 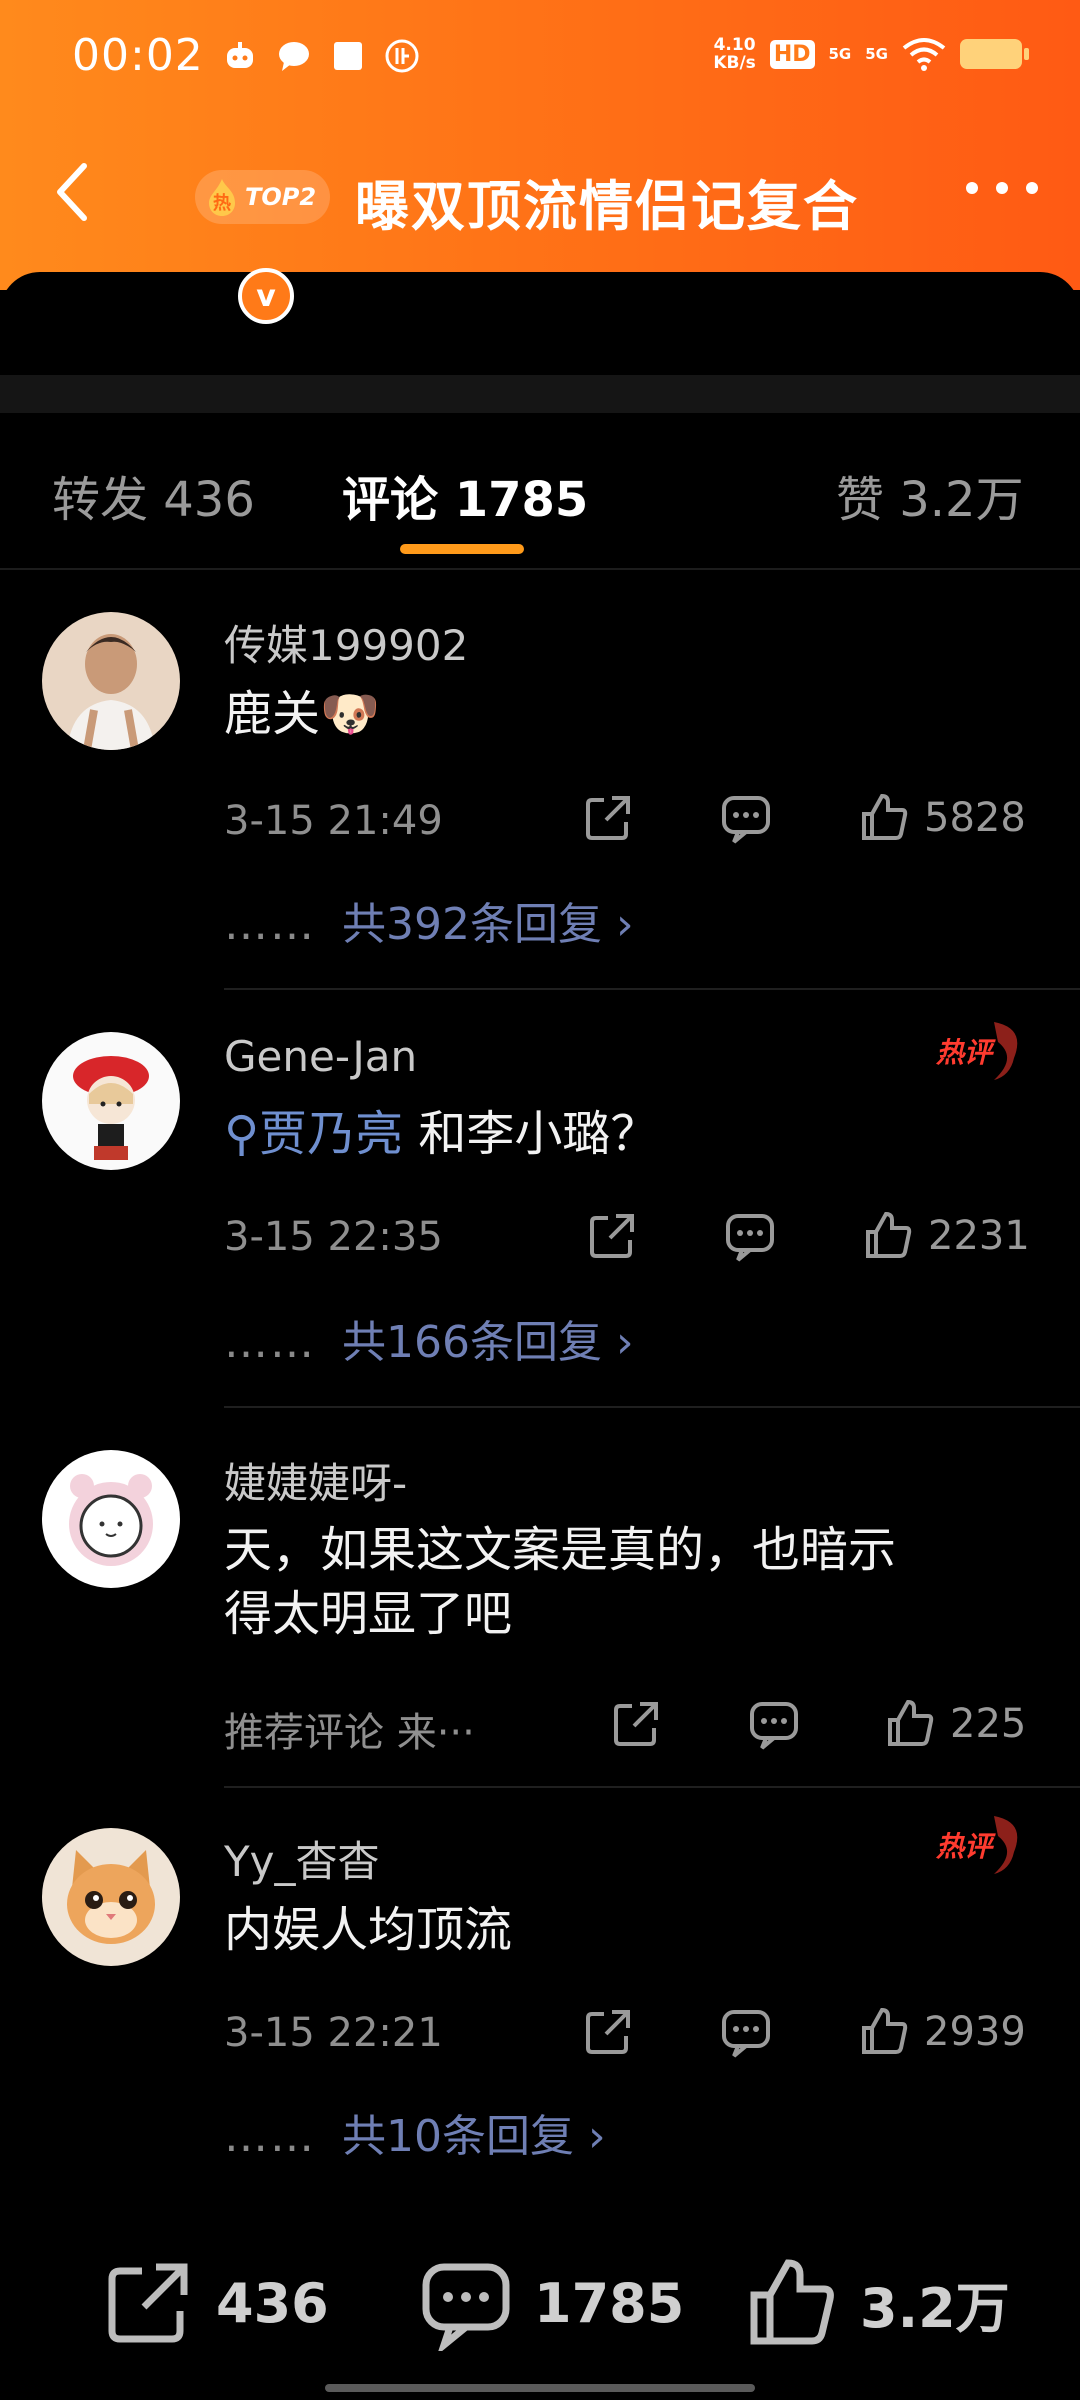 What do you see at coordinates (1002, 188) in the screenshot?
I see `more-options-icon` at bounding box center [1002, 188].